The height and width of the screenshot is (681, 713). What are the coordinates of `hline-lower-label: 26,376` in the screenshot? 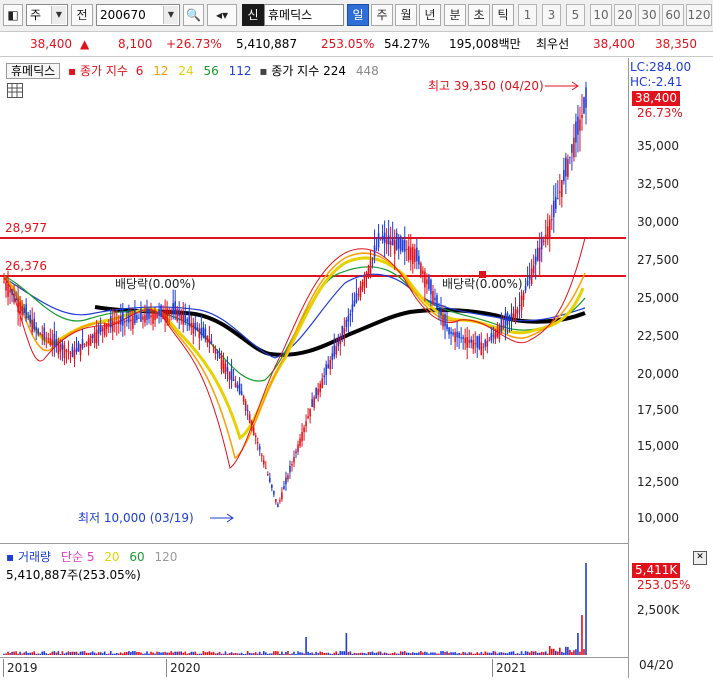 It's located at (26, 266).